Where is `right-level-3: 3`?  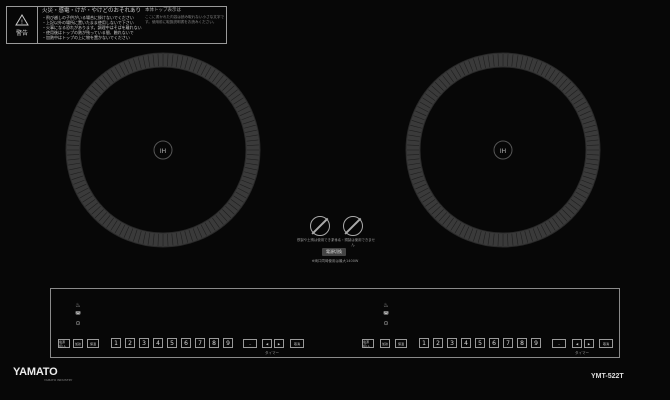
right-level-3: 3 is located at coordinates (452, 343).